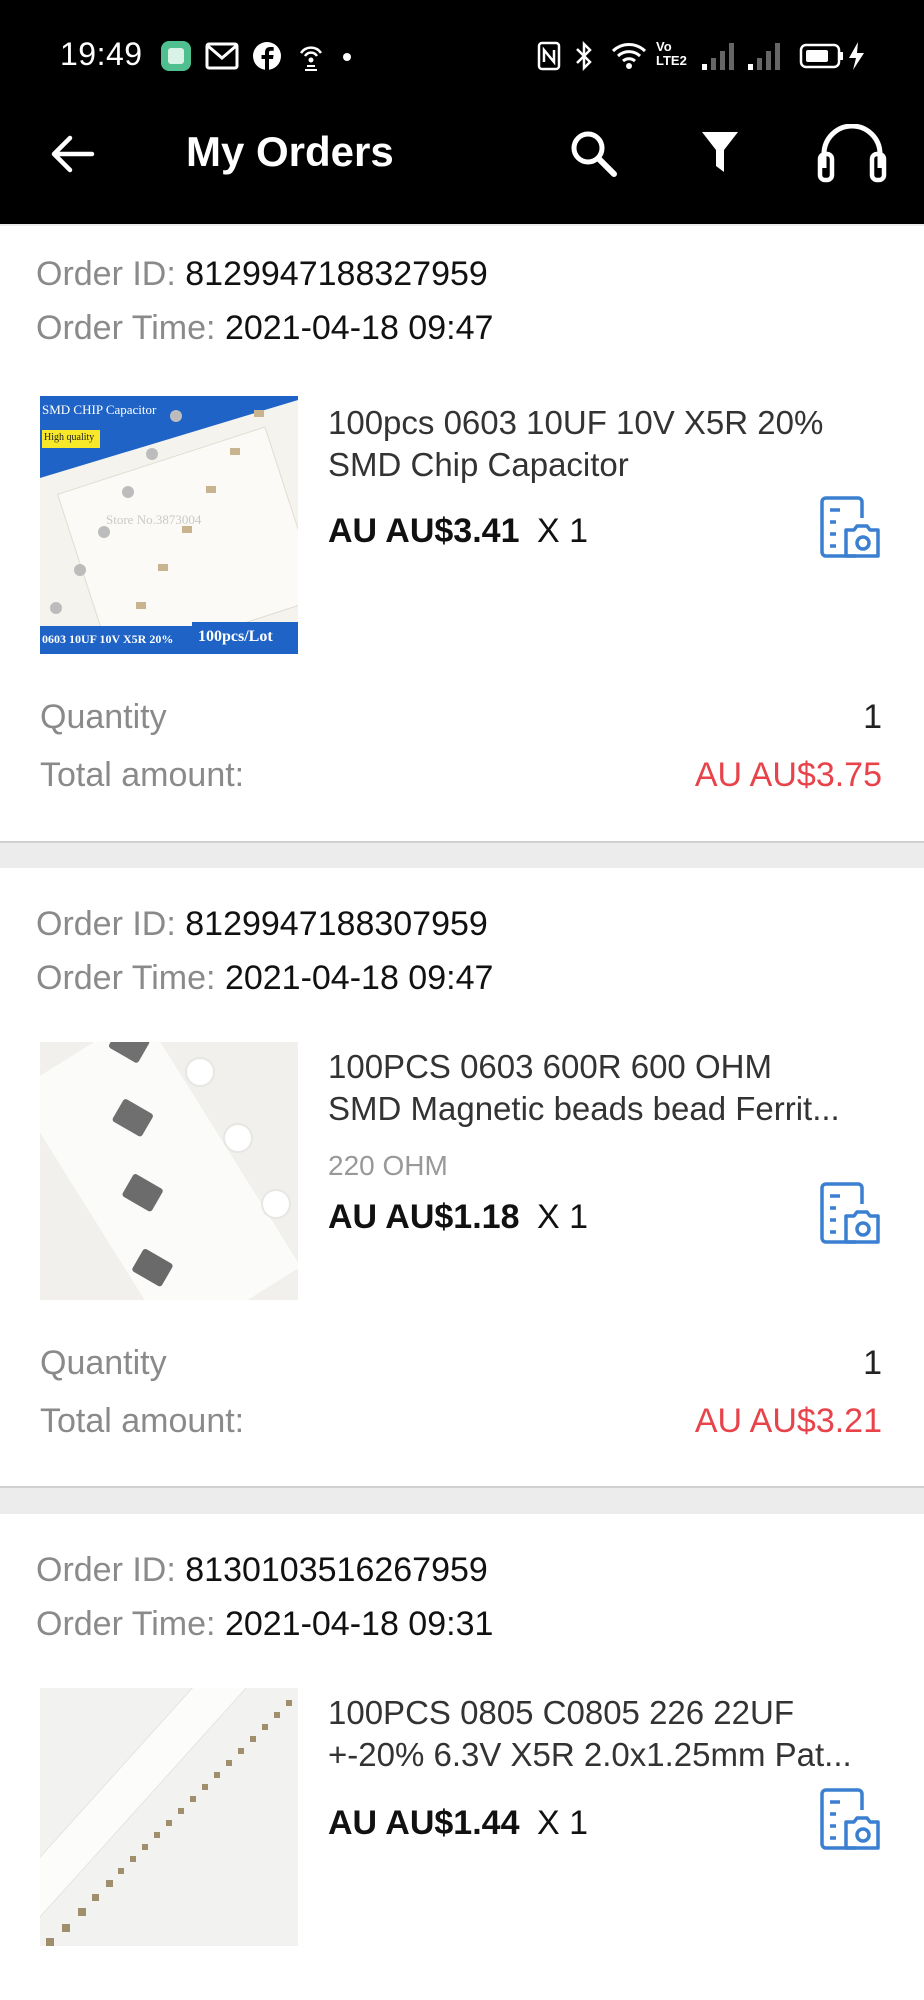 The width and height of the screenshot is (924, 2000). Describe the element at coordinates (69, 437) in the screenshot. I see `image-badge-text: High quality` at that location.